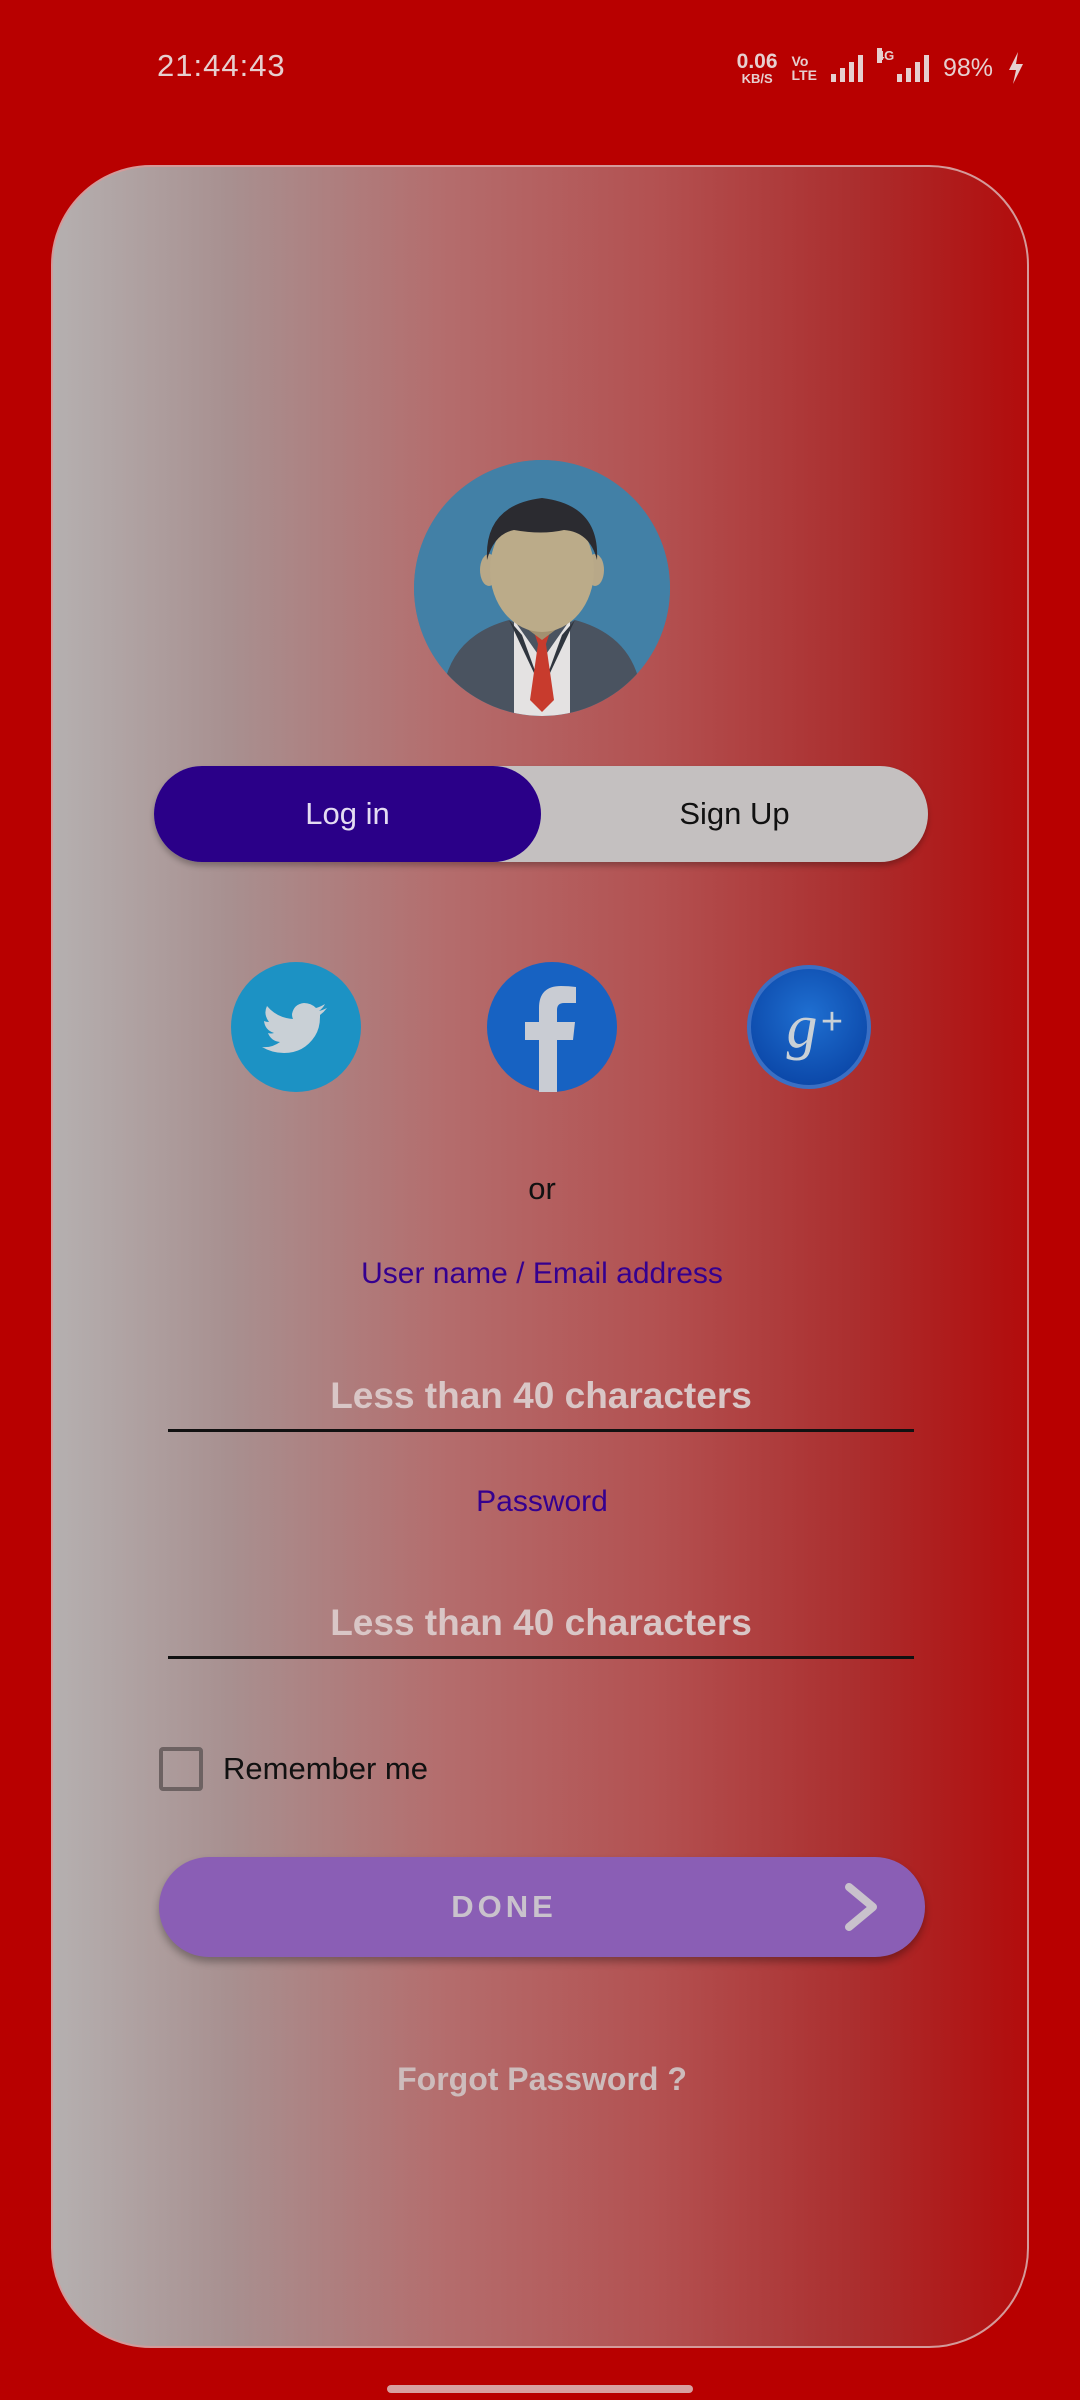 The image size is (1080, 2400). I want to click on signal-icon, so click(846, 68).